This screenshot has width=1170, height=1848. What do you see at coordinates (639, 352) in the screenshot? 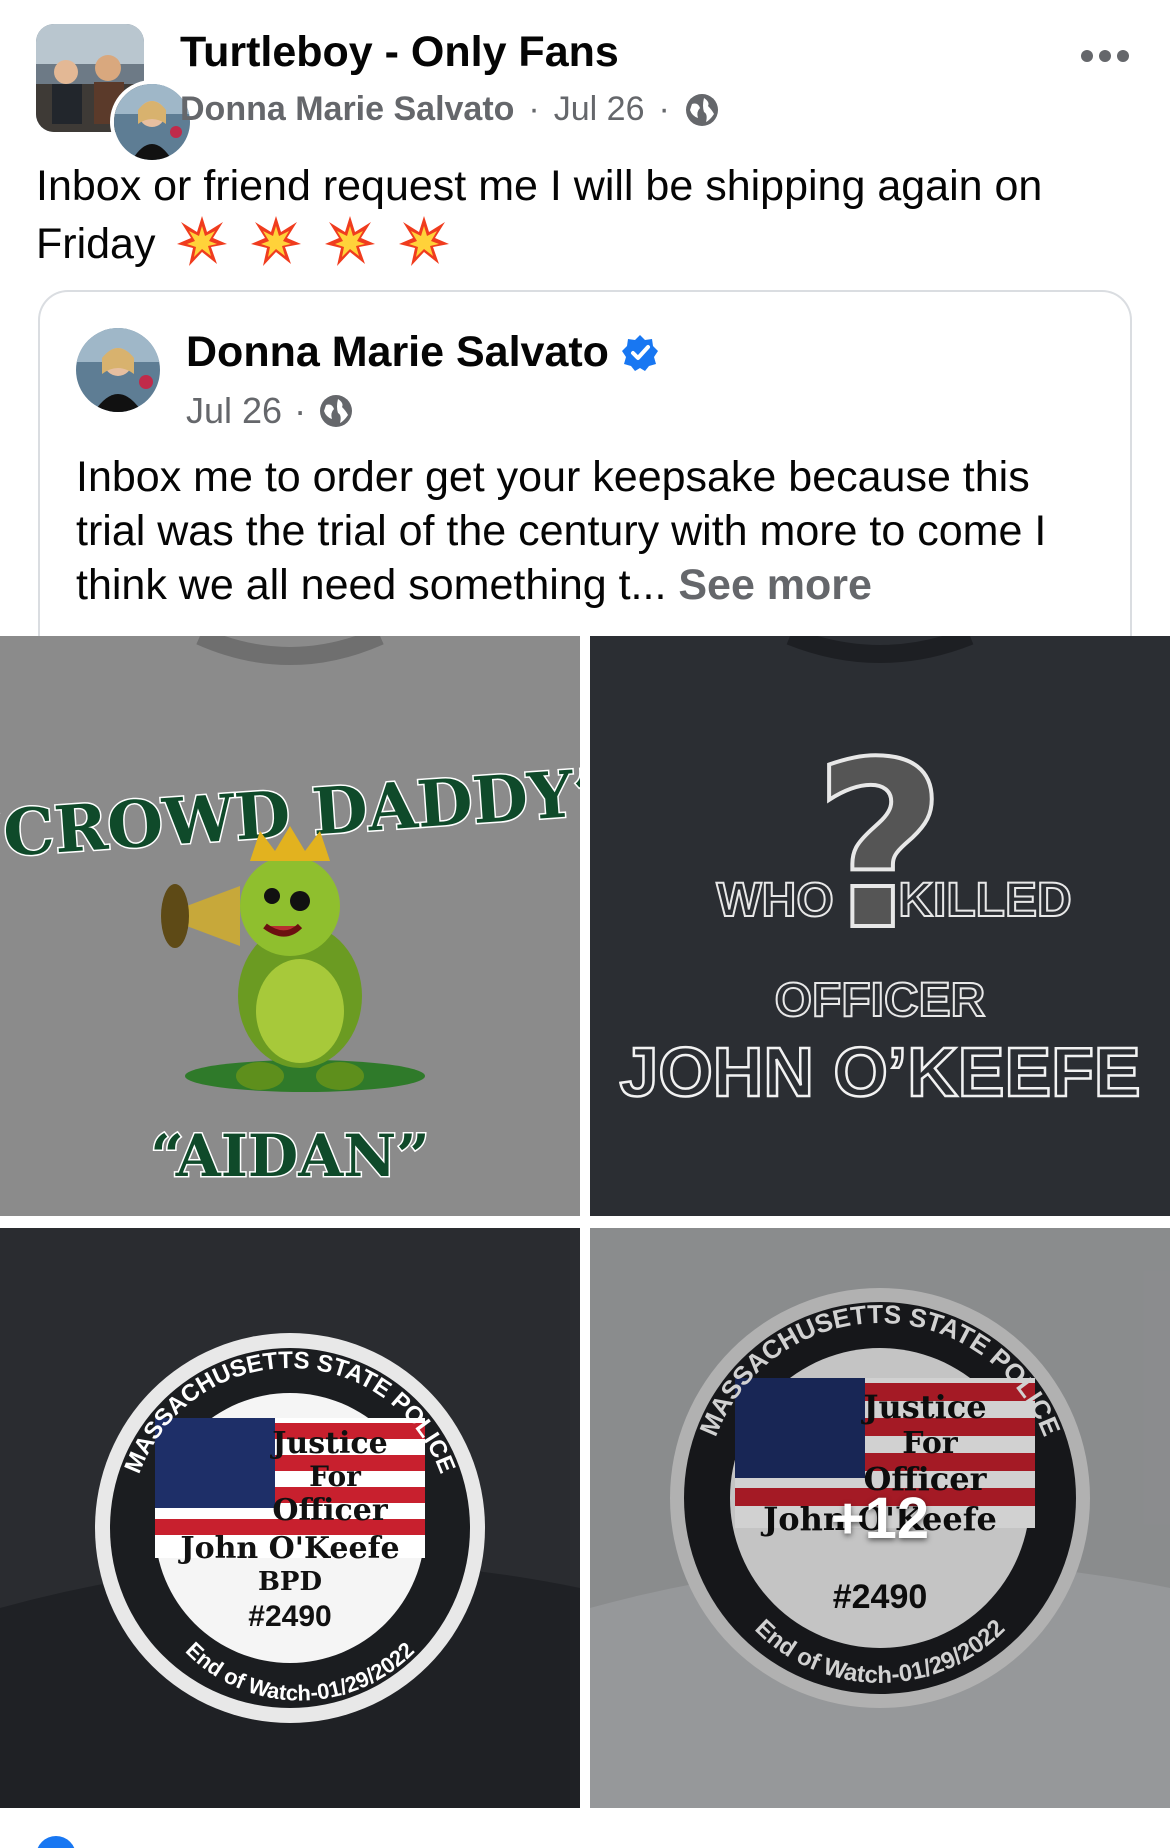
I see `verified-badge-icon` at bounding box center [639, 352].